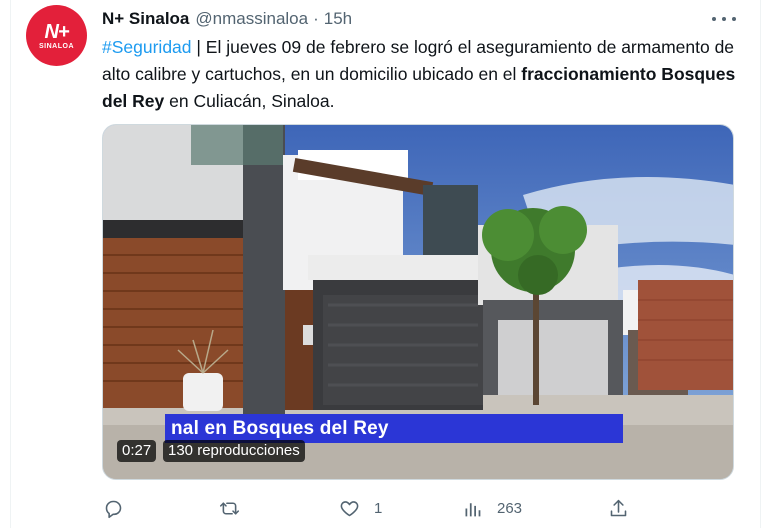 This screenshot has width=780, height=528. What do you see at coordinates (510, 508) in the screenshot?
I see `view-count: 263` at bounding box center [510, 508].